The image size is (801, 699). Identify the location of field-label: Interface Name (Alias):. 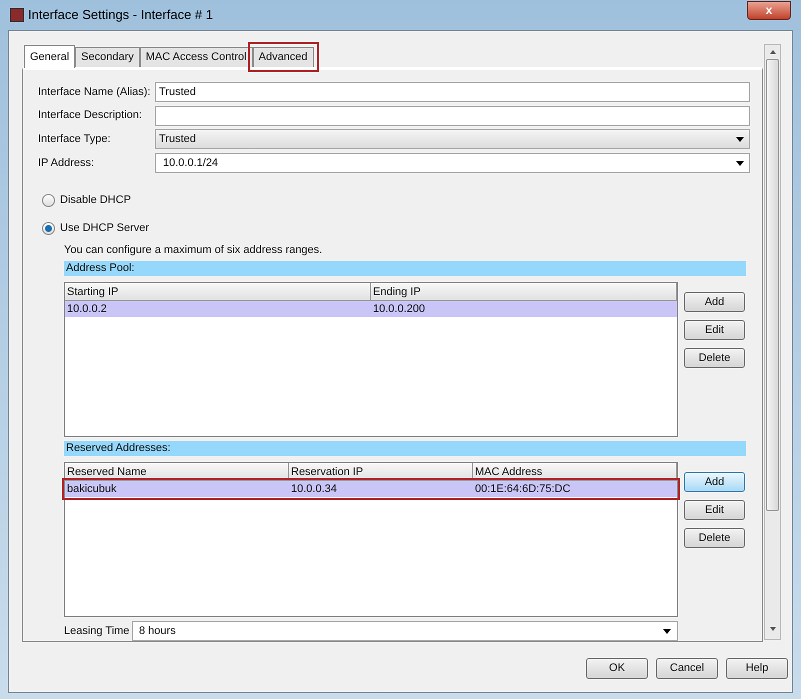
(95, 92).